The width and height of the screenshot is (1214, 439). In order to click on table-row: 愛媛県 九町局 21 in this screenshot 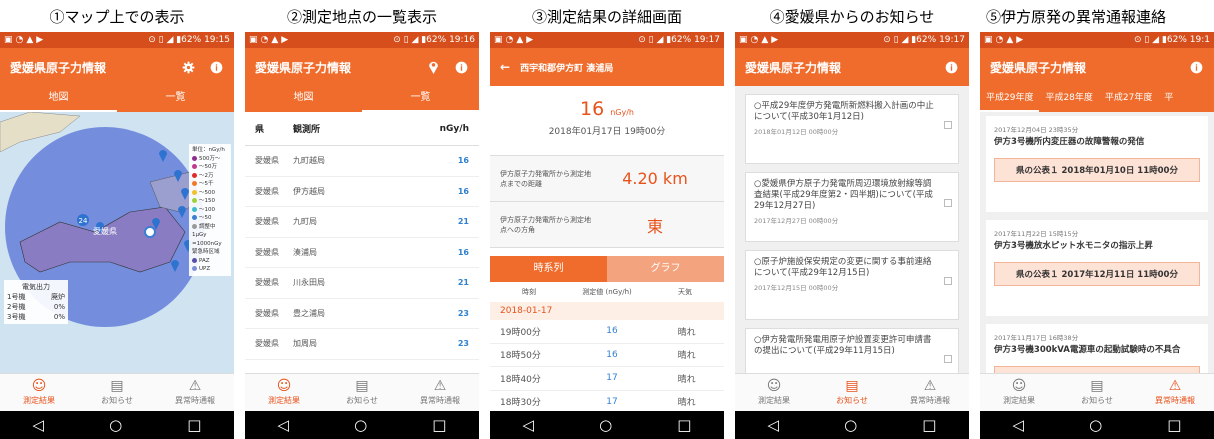, I will do `click(362, 222)`.